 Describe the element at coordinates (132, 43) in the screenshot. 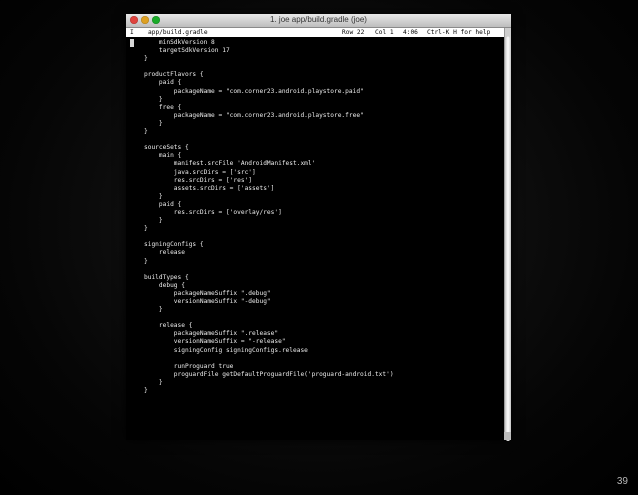

I see `cursor-block` at that location.